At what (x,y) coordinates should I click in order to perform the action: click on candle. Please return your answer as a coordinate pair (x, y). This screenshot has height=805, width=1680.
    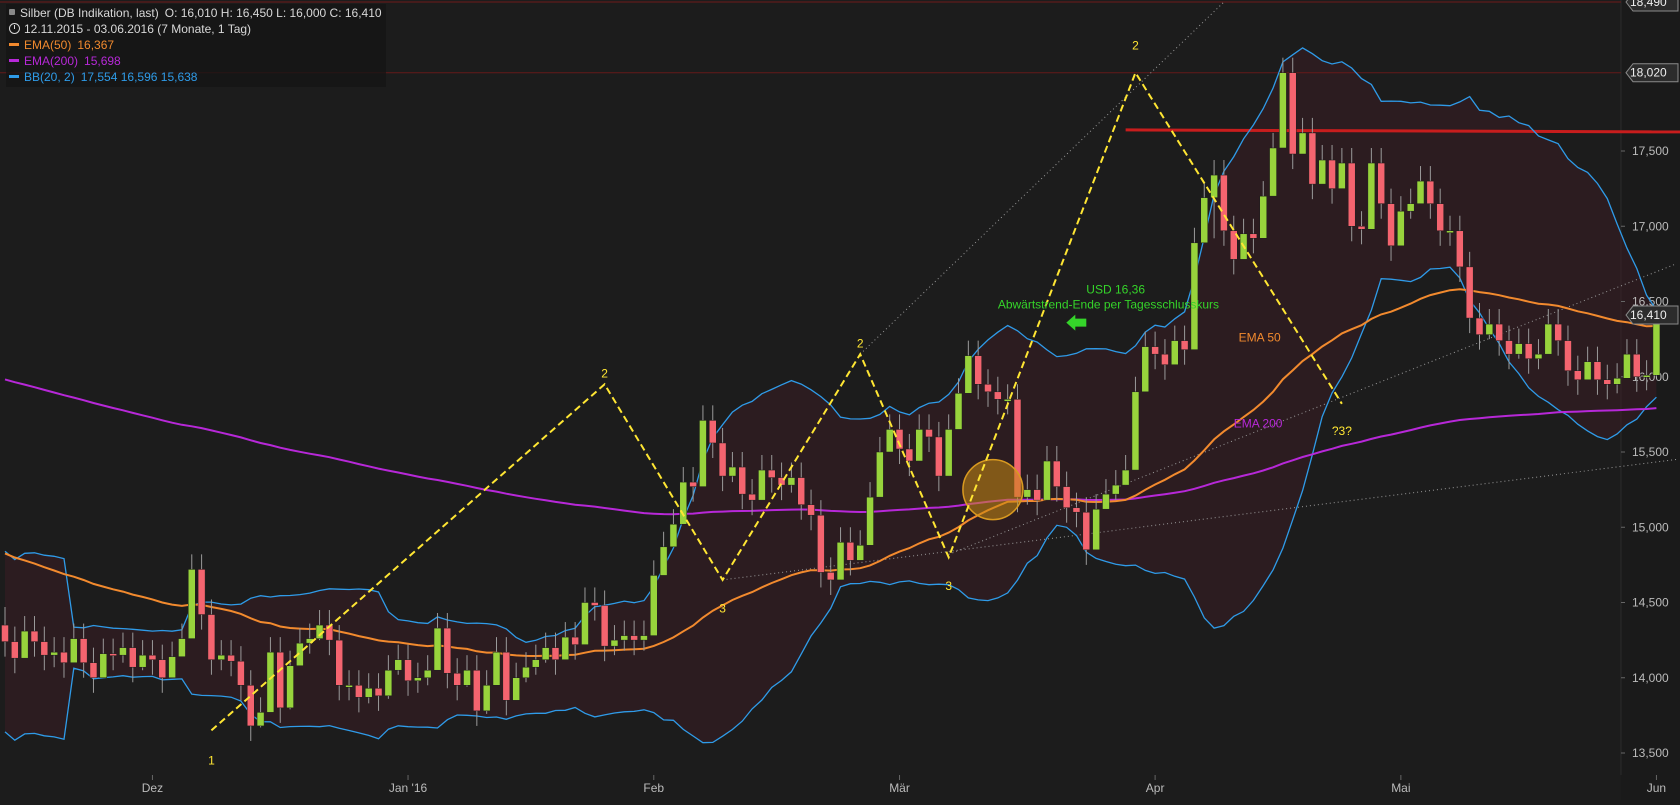
    Looking at the image, I should click on (1292, 113).